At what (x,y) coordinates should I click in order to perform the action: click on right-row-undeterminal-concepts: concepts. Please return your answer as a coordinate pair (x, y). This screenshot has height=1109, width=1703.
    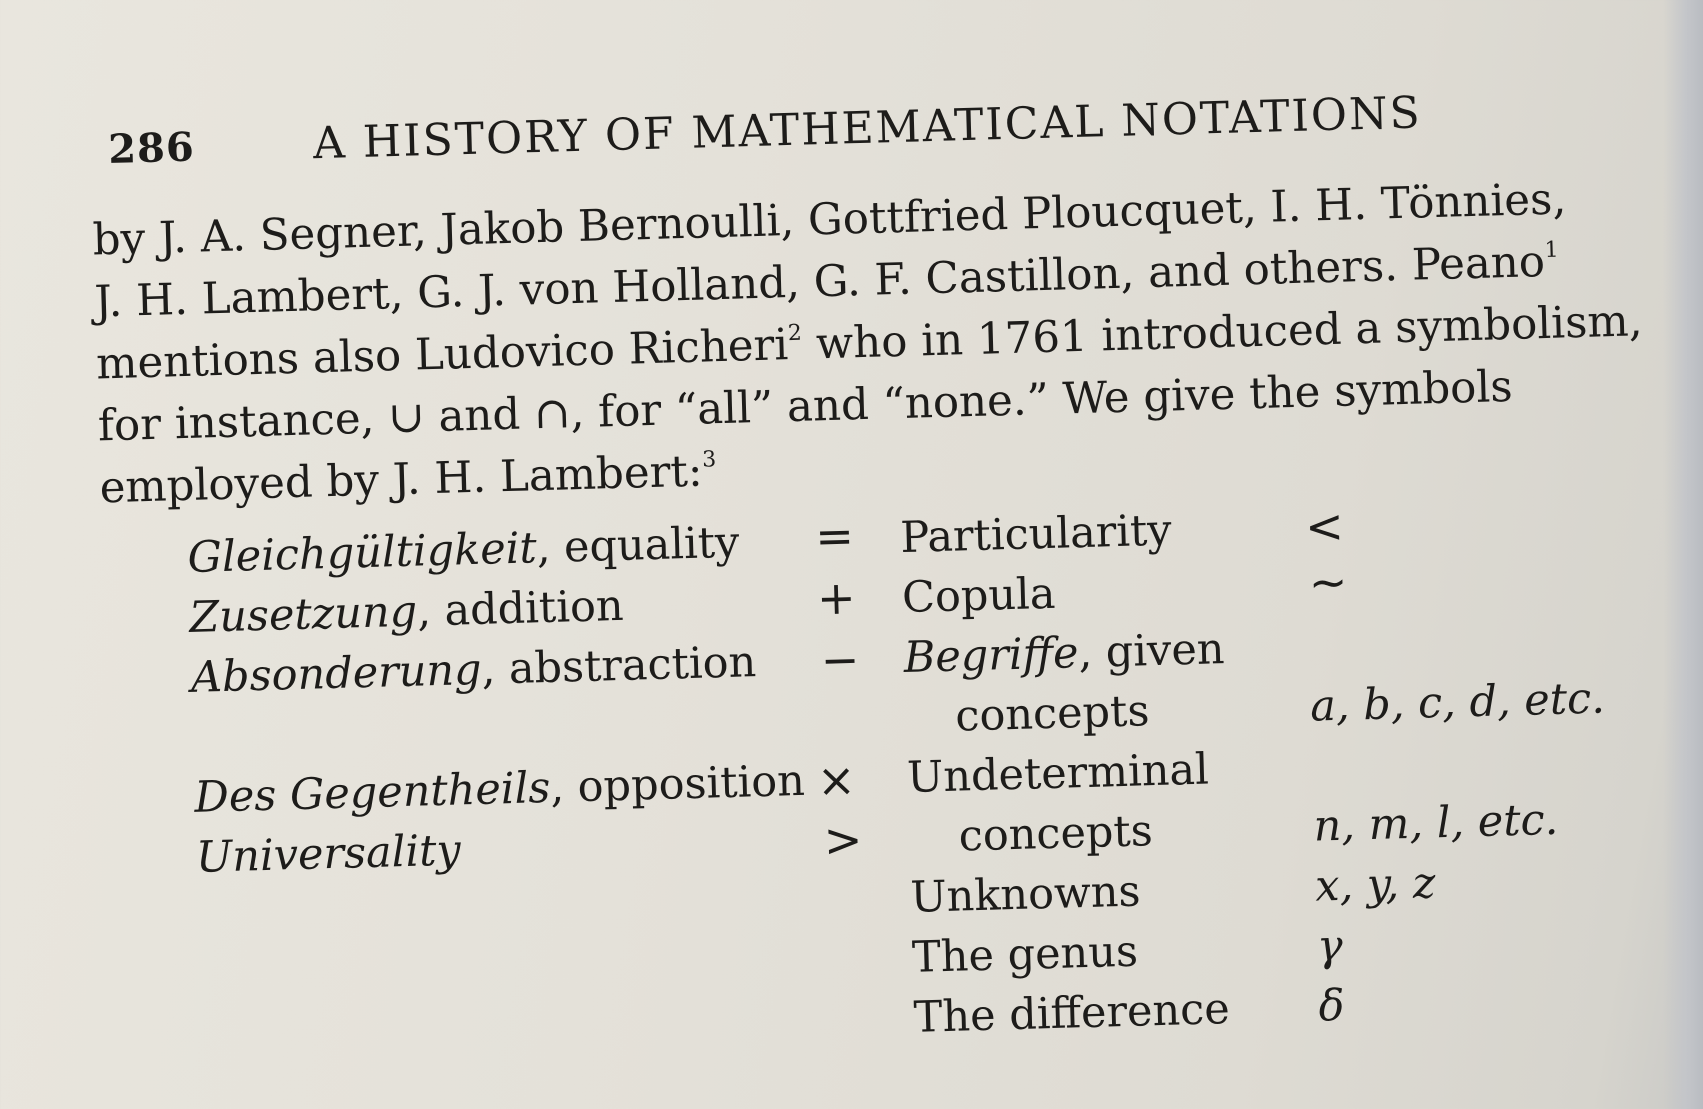
    Looking at the image, I should click on (1056, 834).